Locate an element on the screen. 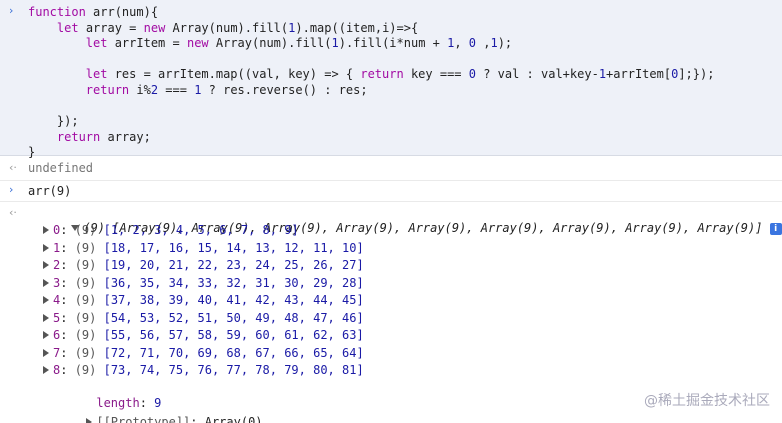  length-row: length: 9 is located at coordinates (129, 403).